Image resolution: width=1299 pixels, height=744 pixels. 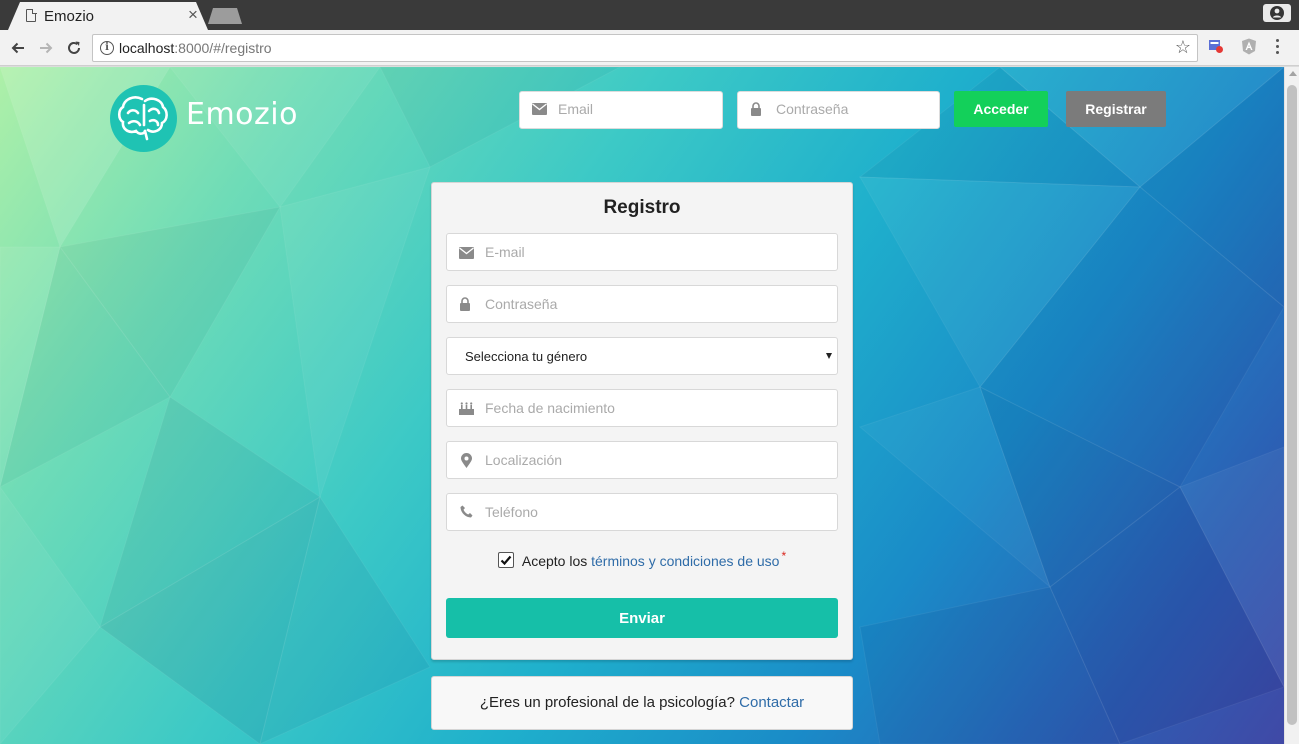 What do you see at coordinates (685, 561) in the screenshot?
I see `terms-link: términos y condiciones de uso` at bounding box center [685, 561].